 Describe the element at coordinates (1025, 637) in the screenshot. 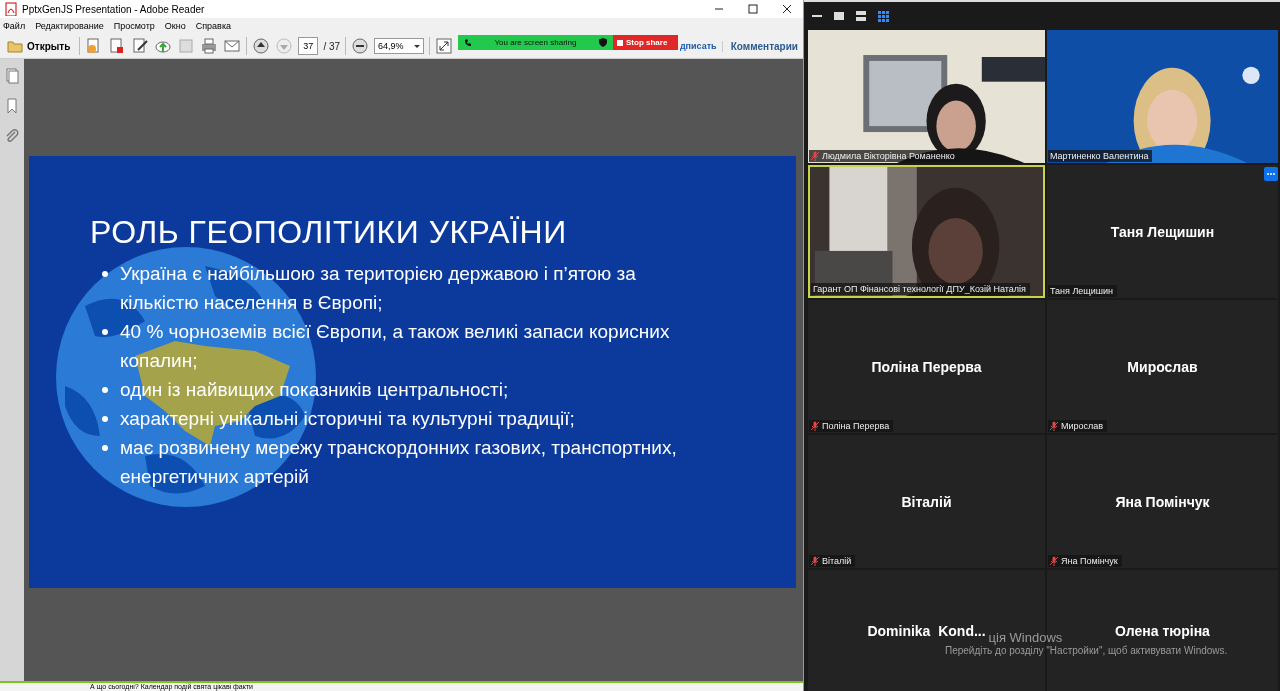

I see `activation-watermark-title: ція Windows` at that location.